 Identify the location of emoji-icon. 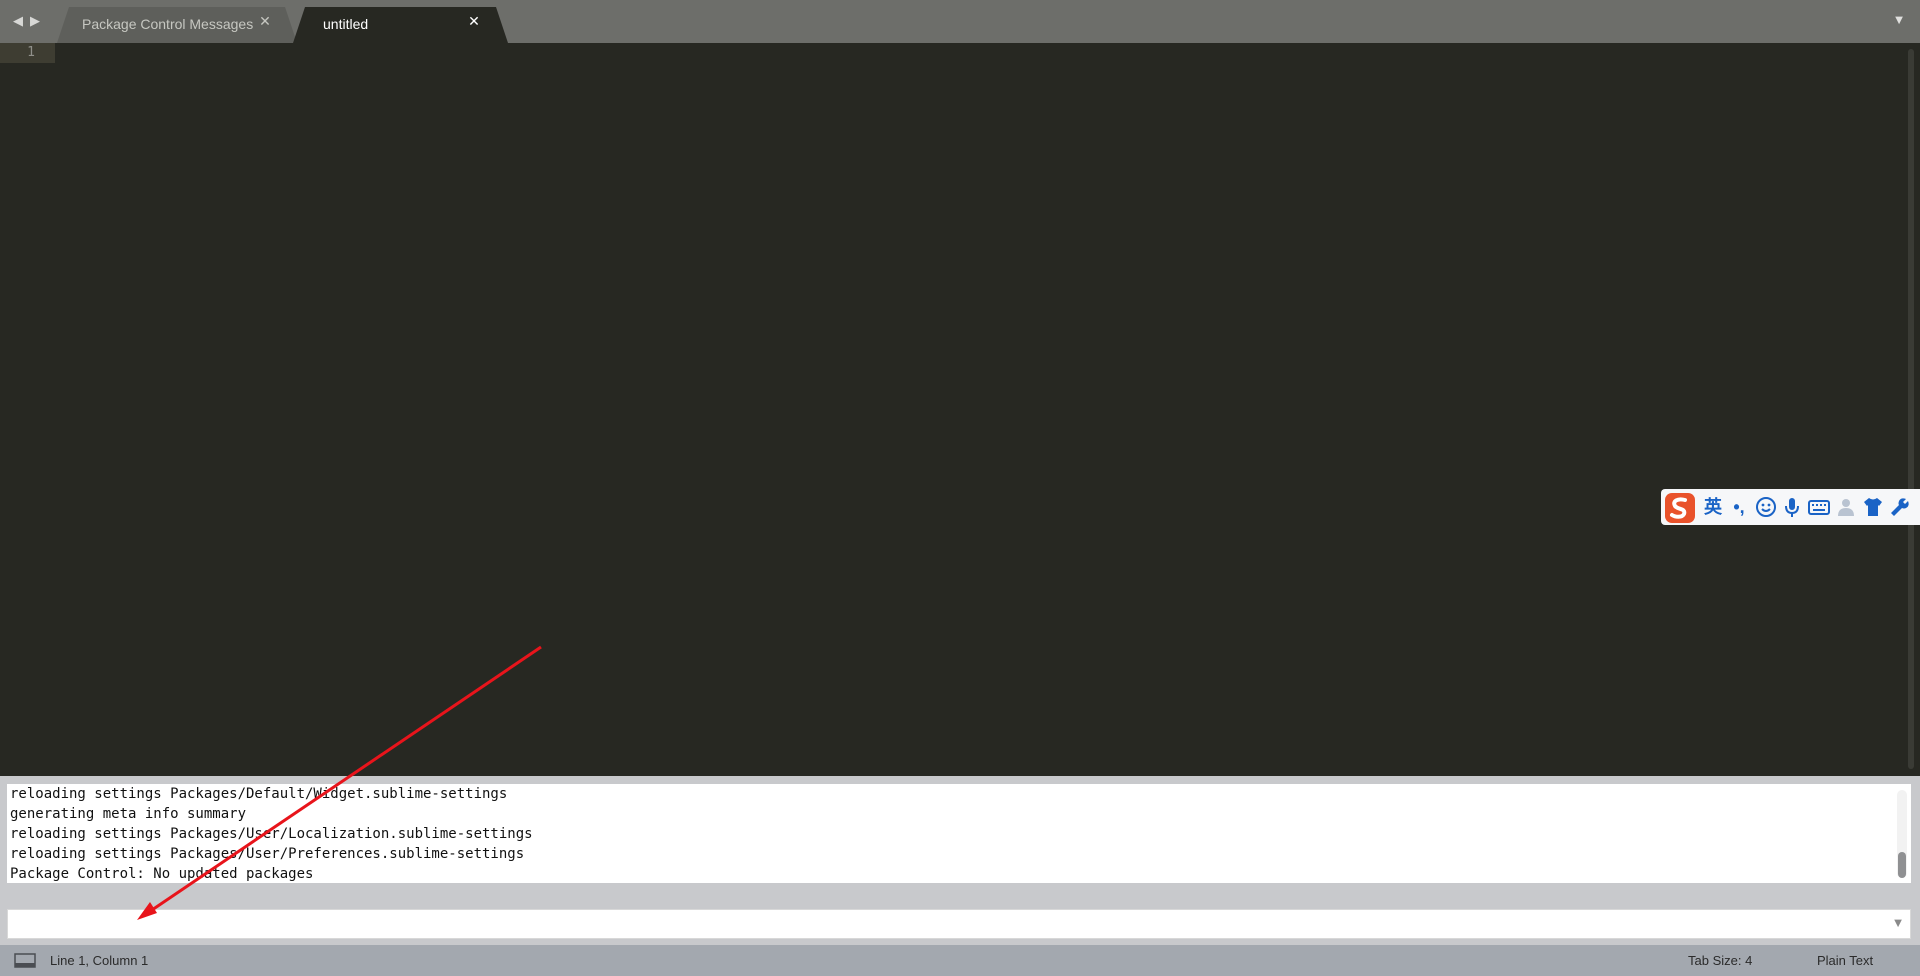
(1766, 507).